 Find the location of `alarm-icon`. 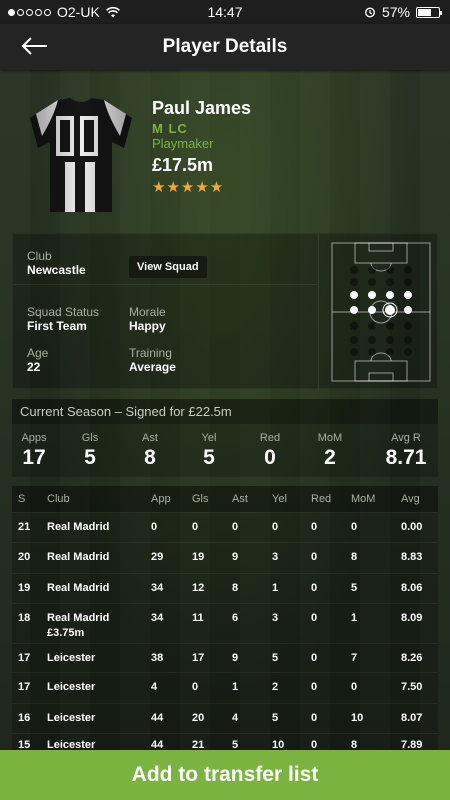

alarm-icon is located at coordinates (369, 12).